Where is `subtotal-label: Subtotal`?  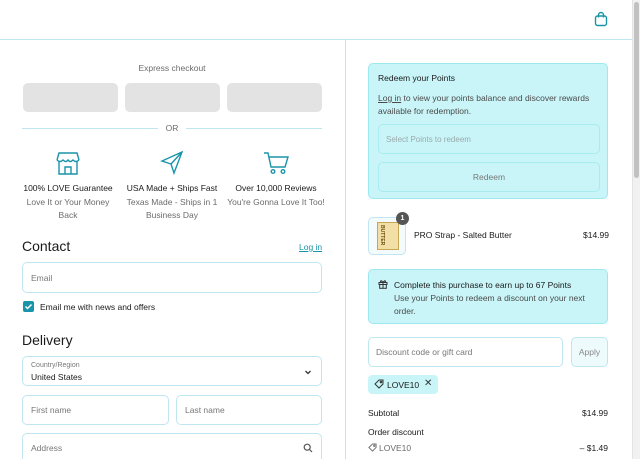 subtotal-label: Subtotal is located at coordinates (384, 413).